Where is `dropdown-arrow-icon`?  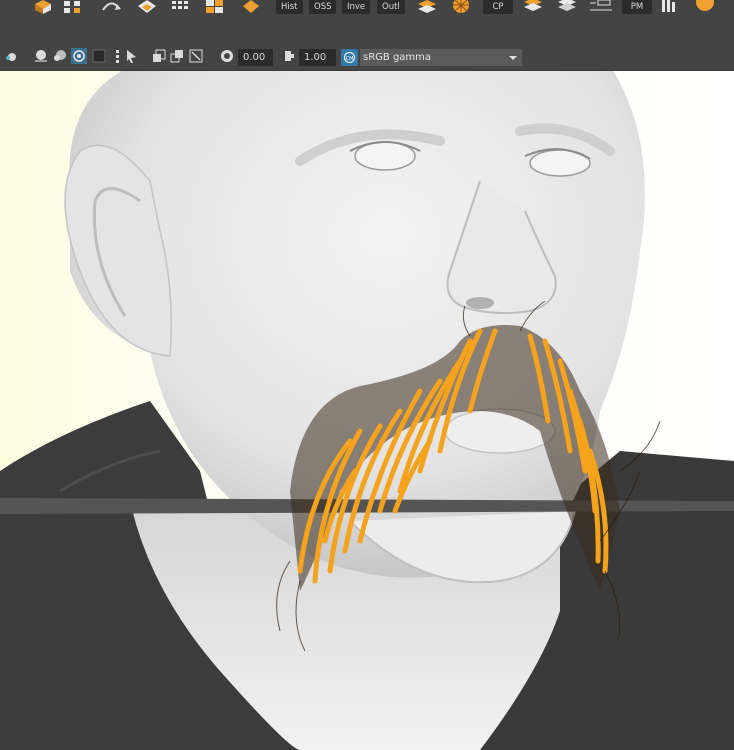
dropdown-arrow-icon is located at coordinates (513, 57).